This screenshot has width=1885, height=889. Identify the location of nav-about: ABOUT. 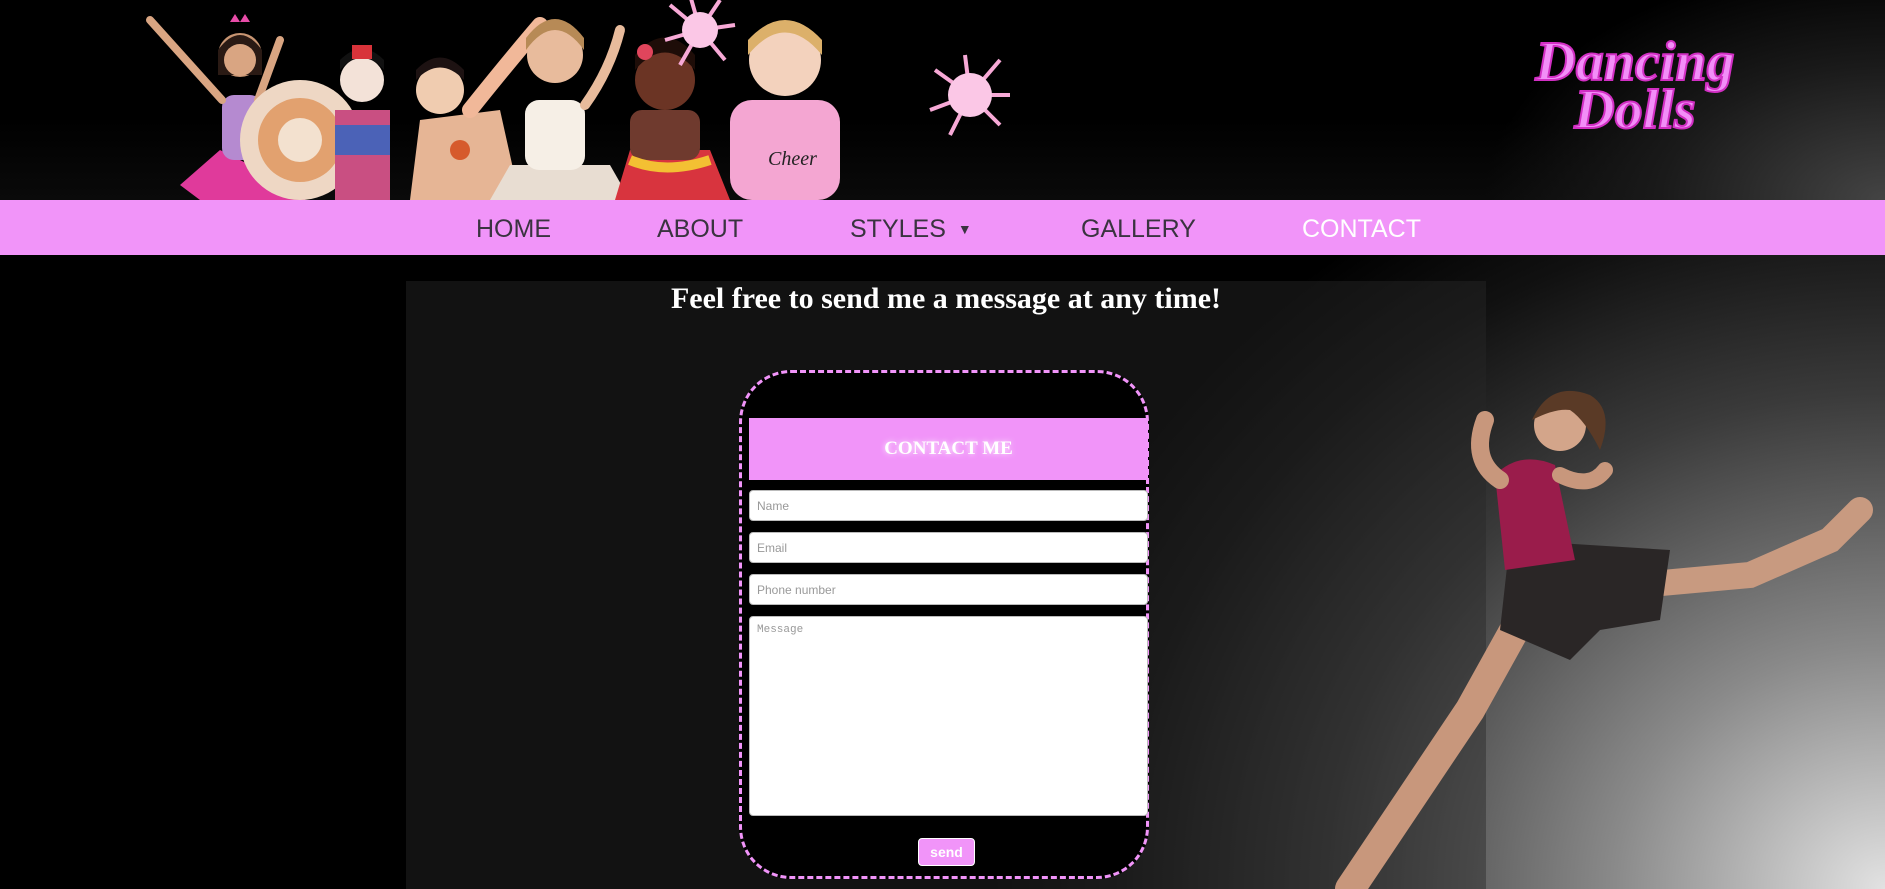
(700, 227).